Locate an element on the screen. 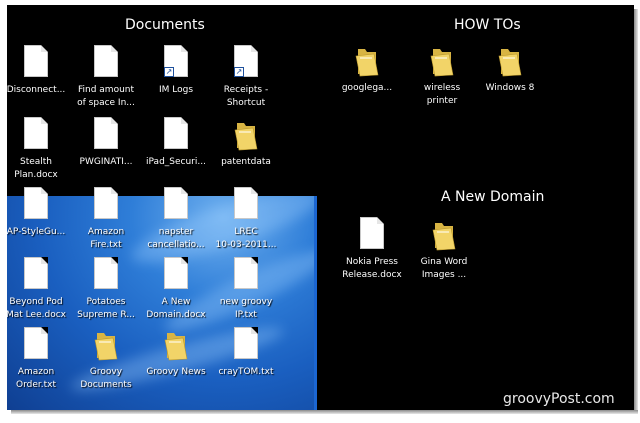 The height and width of the screenshot is (423, 640). desktop-icon-documents-19: crayTOM.txt is located at coordinates (246, 353).